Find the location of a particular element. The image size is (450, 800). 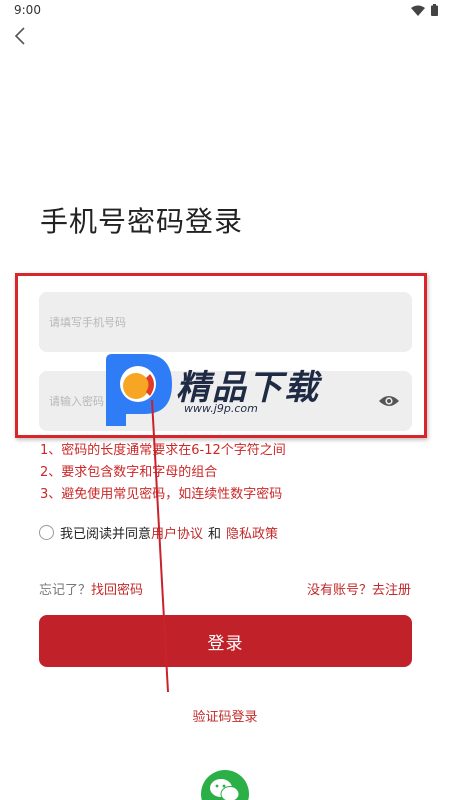

phone-input is located at coordinates (225, 322).